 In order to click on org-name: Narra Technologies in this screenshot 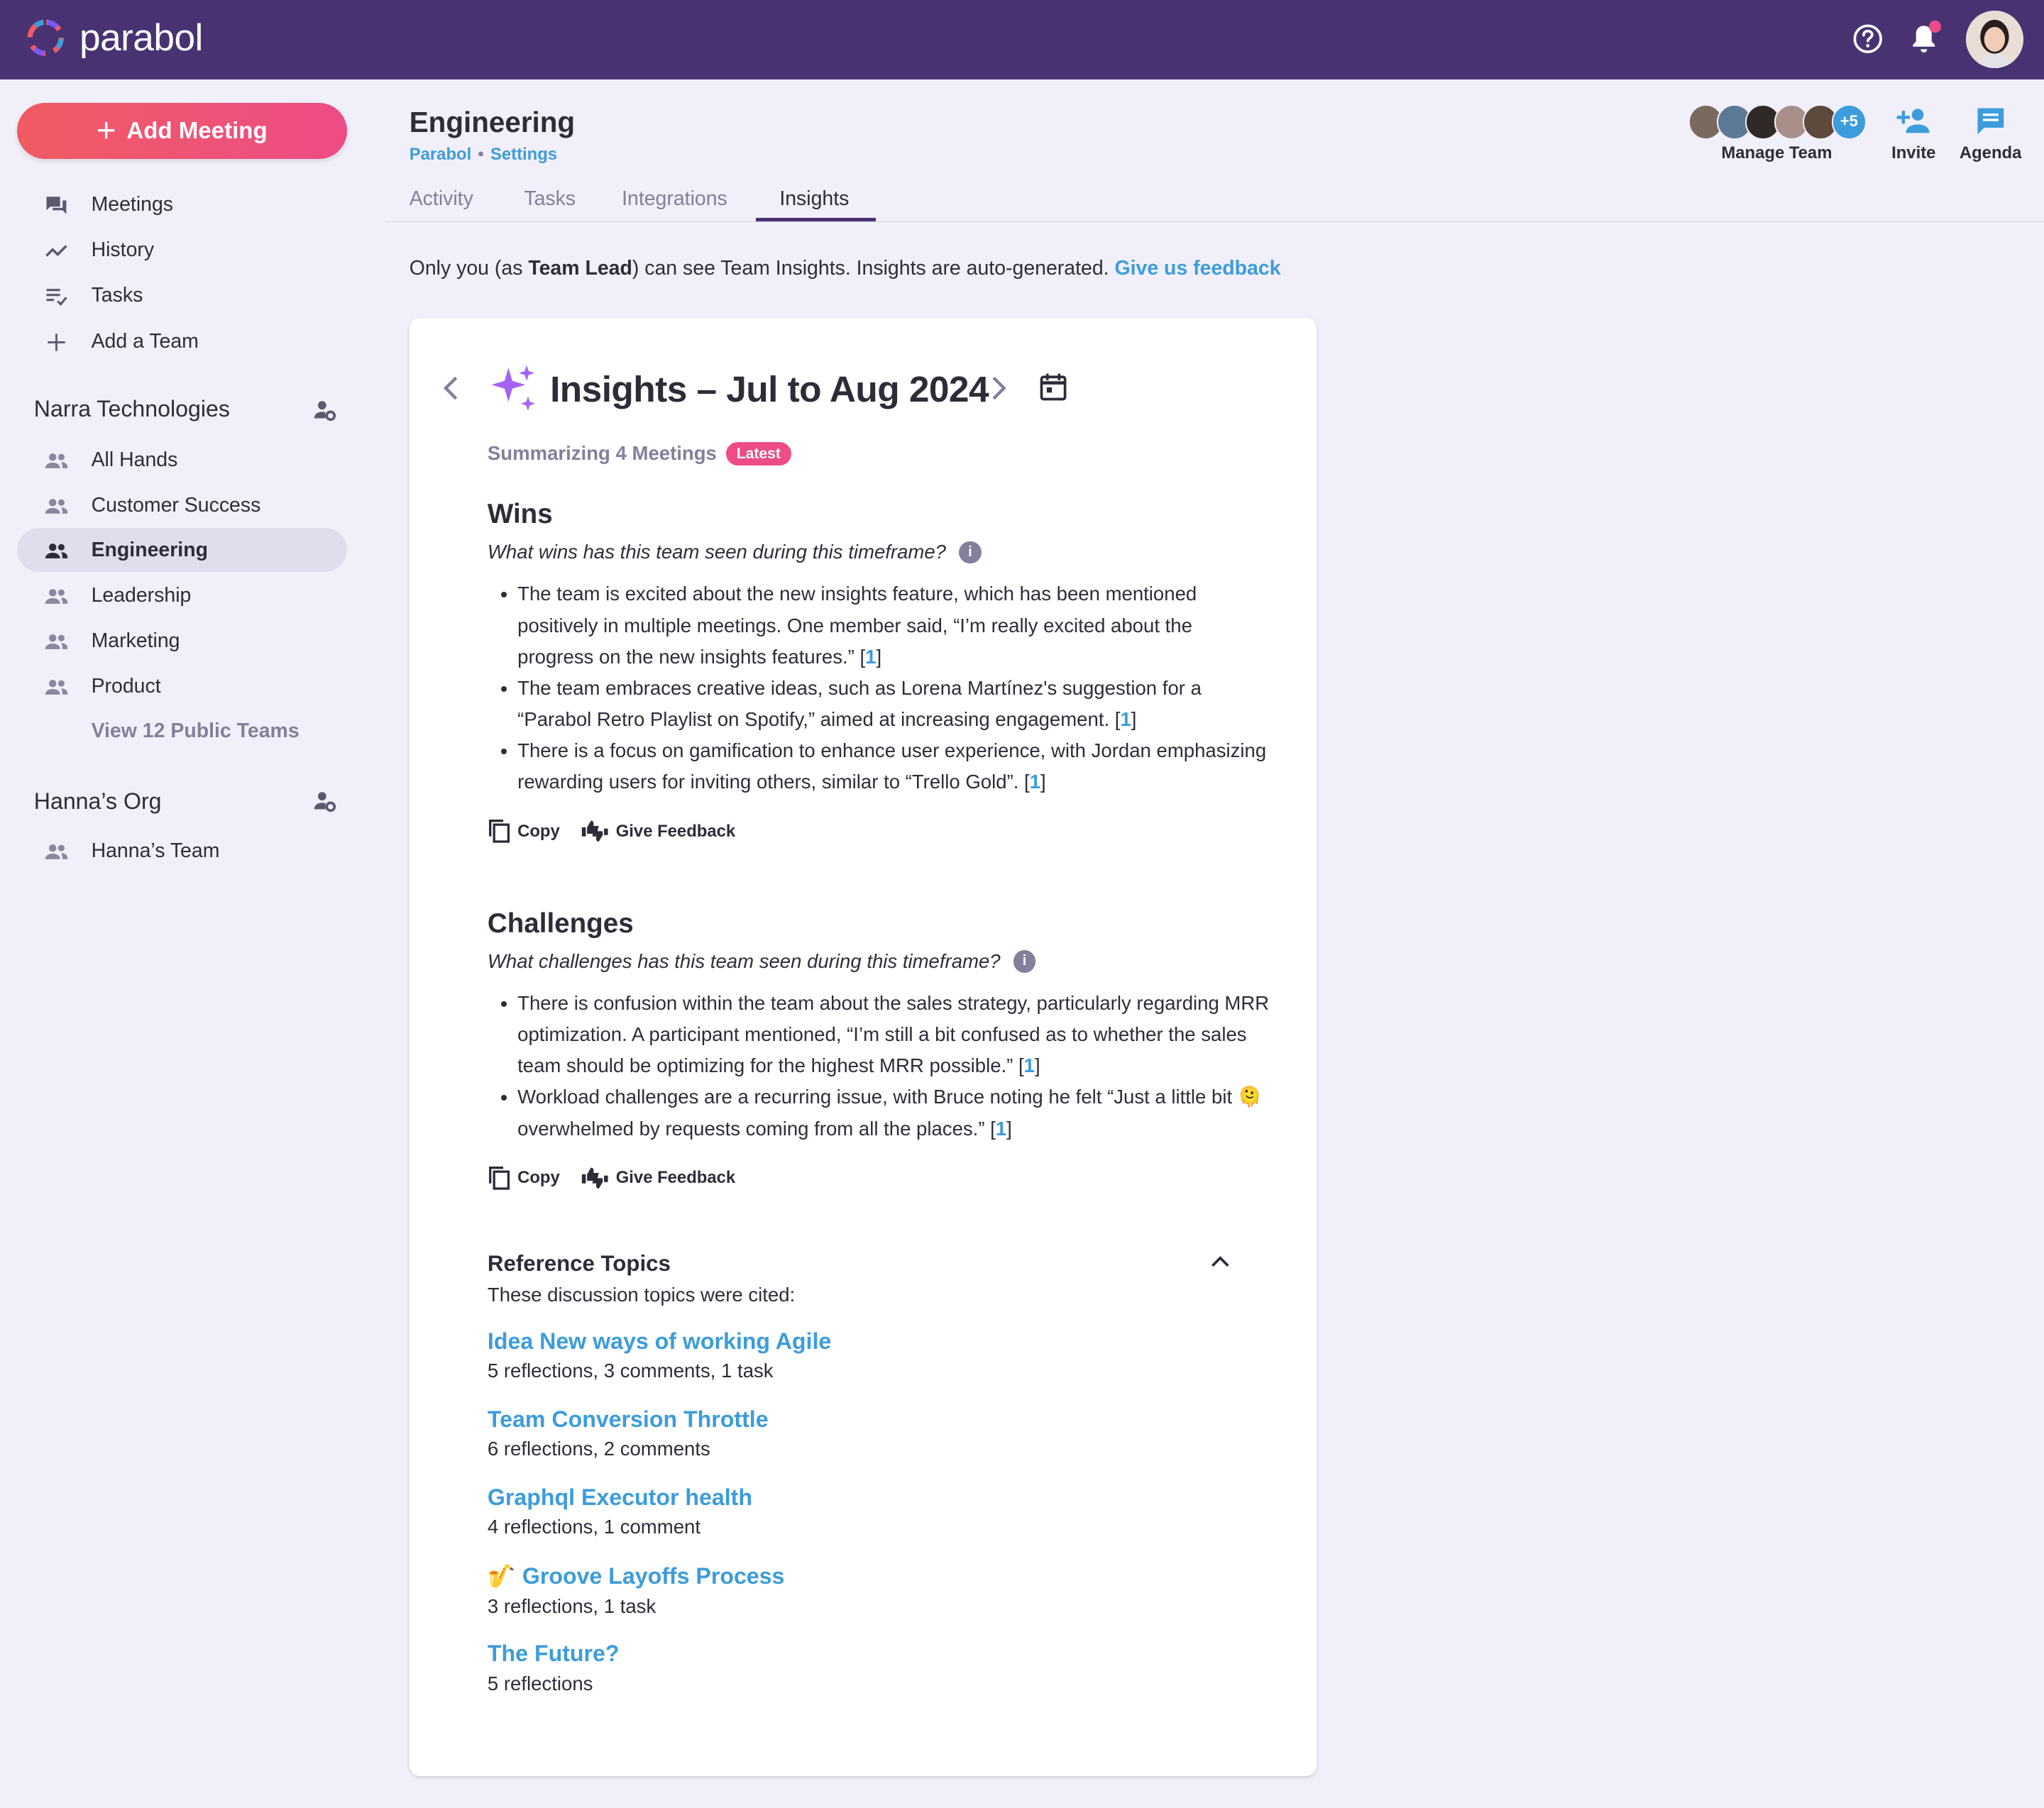, I will do `click(132, 409)`.